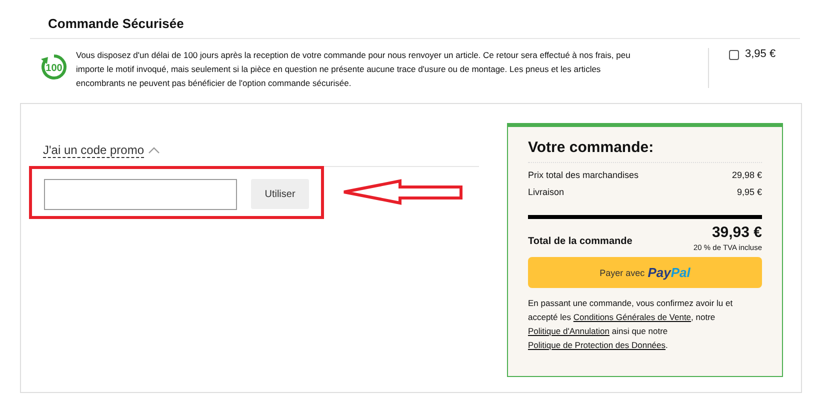  I want to click on total-label: Total de la commande, so click(580, 241).